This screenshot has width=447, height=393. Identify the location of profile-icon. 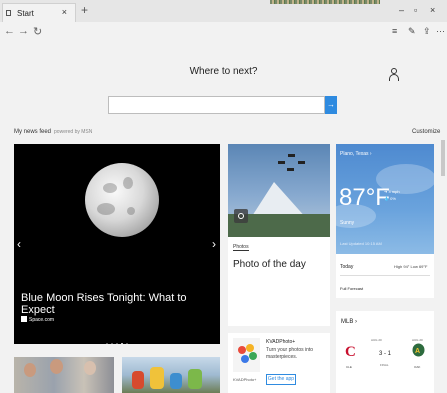
(394, 75).